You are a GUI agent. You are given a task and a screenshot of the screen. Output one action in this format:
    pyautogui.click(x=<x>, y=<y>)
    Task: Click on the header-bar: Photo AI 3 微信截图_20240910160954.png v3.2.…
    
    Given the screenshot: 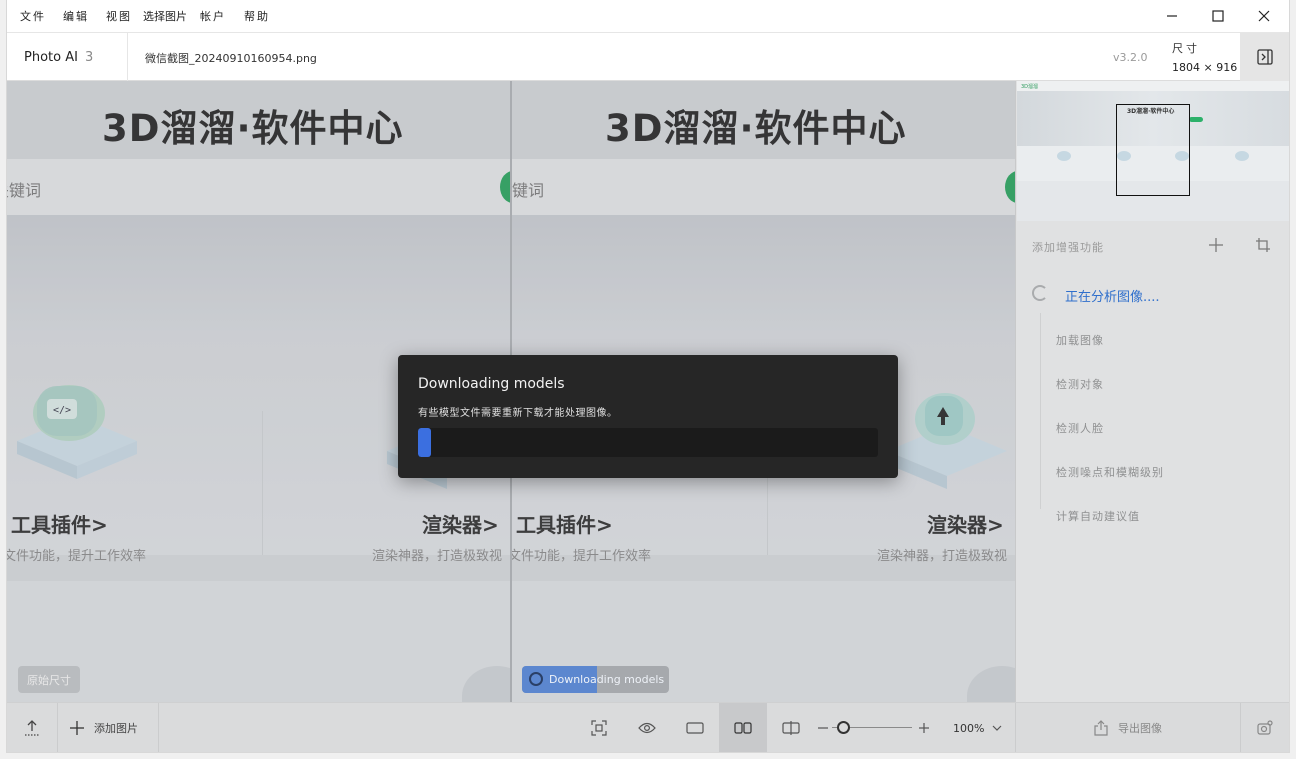 What is the action you would take?
    pyautogui.click(x=648, y=56)
    